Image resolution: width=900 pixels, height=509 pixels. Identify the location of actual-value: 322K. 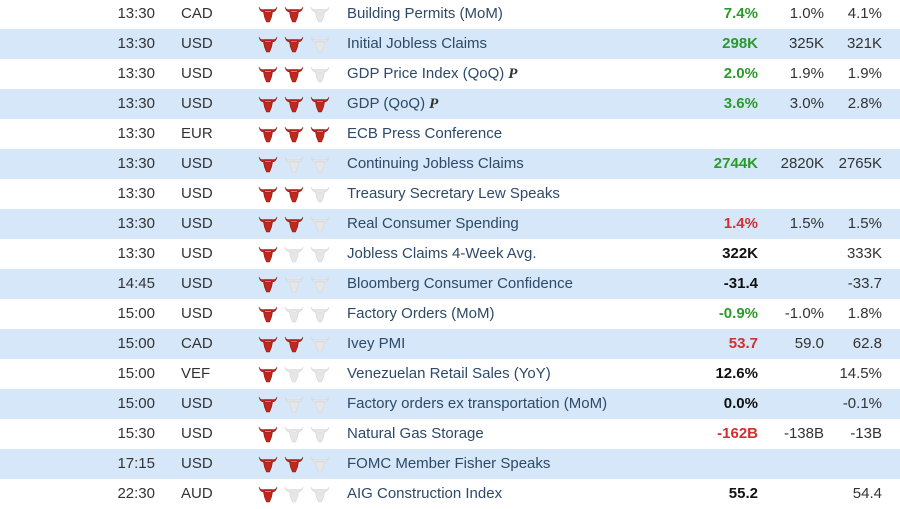
(740, 253).